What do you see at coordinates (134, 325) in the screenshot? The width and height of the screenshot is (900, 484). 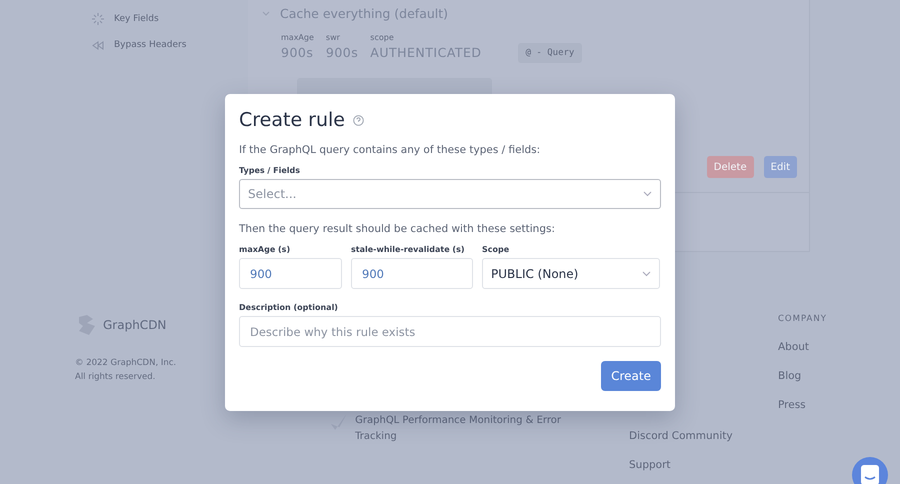 I see `brand-name: GraphCDN` at bounding box center [134, 325].